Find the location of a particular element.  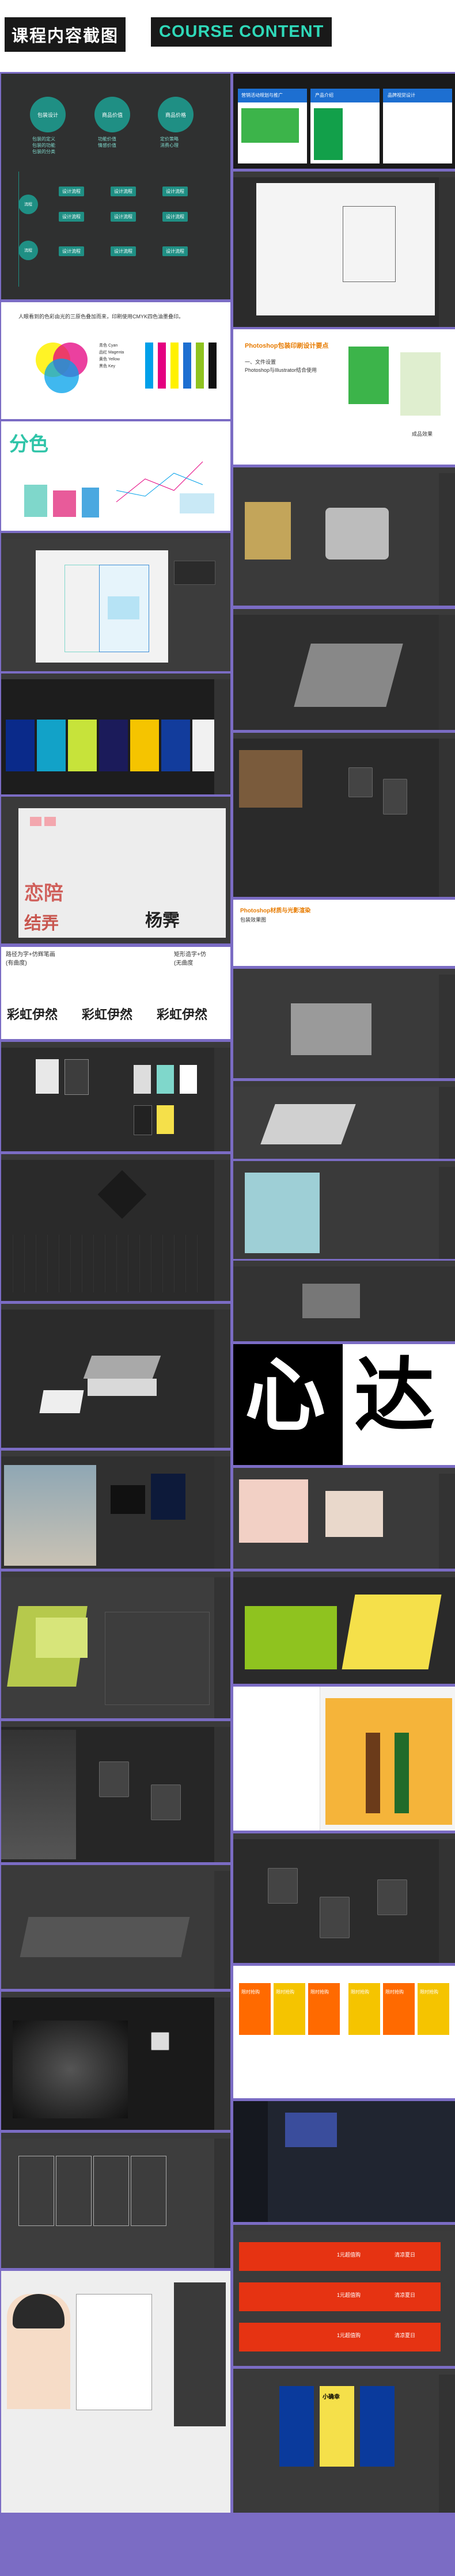

flow-node: 流程 is located at coordinates (28, 205).